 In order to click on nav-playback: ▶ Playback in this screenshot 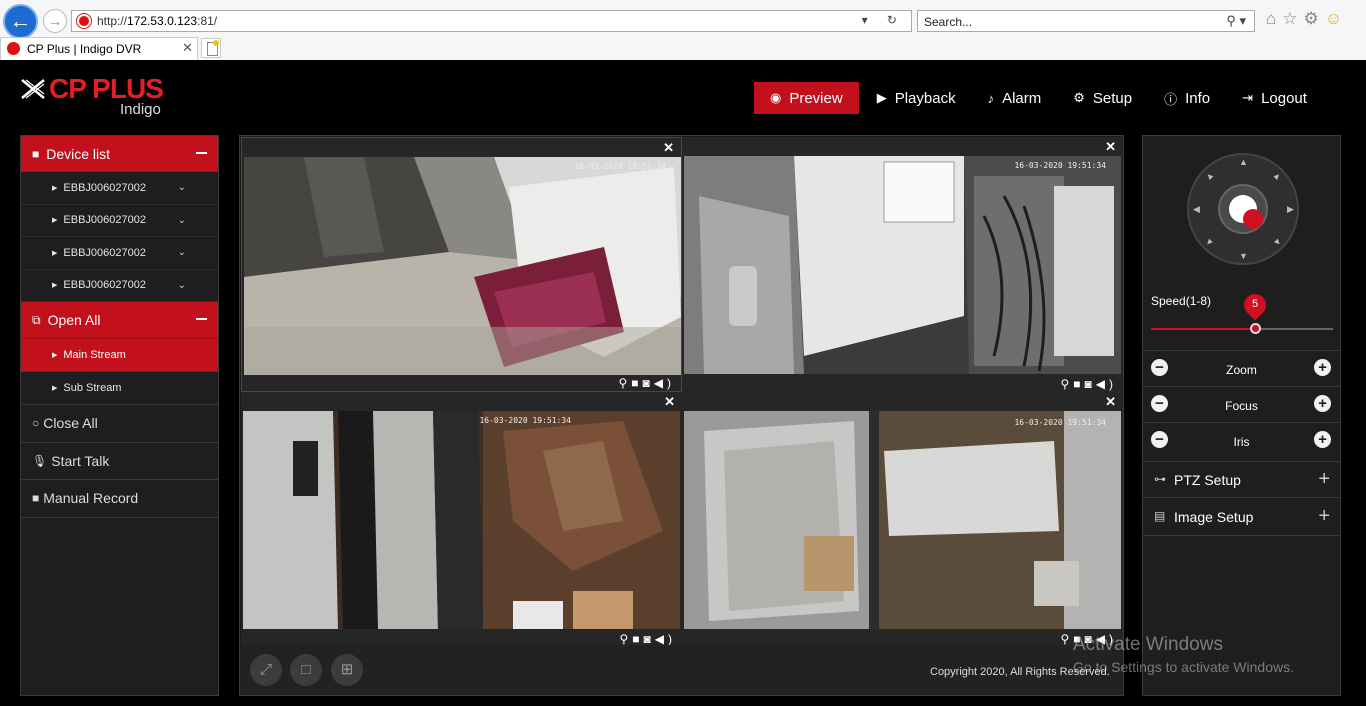, I will do `click(916, 98)`.